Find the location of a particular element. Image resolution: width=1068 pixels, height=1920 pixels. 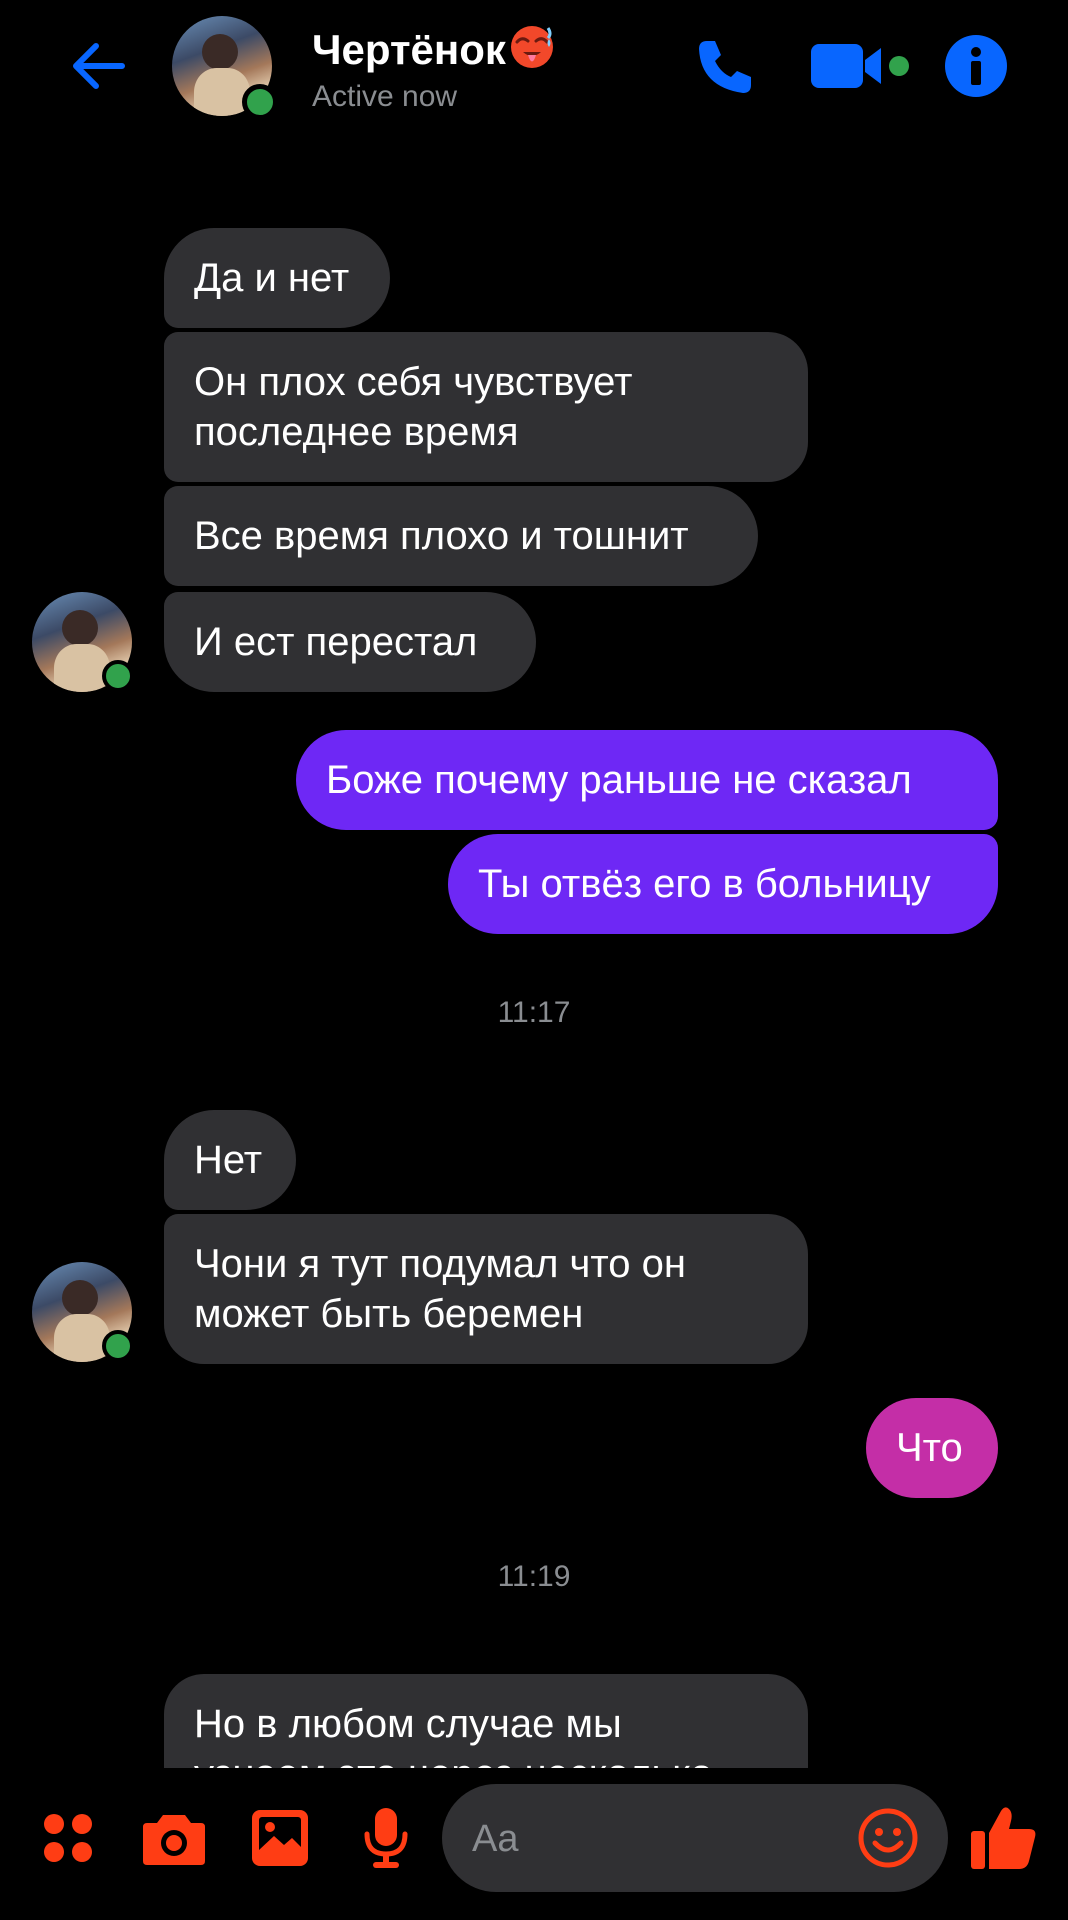

contact-name-wrapper: Чертёнок is located at coordinates (434, 48).